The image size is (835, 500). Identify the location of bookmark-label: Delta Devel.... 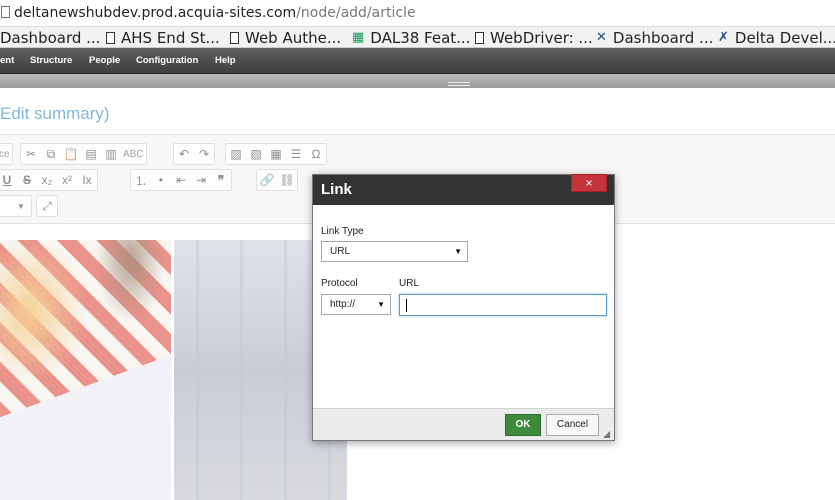
(784, 38).